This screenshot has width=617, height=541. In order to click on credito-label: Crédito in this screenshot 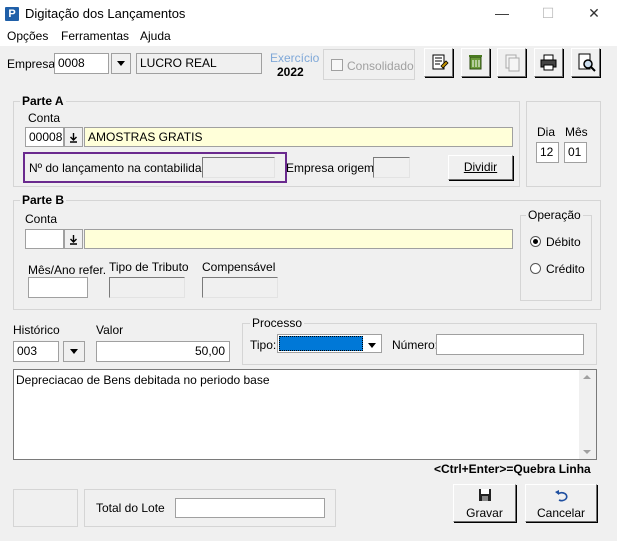, I will do `click(565, 269)`.